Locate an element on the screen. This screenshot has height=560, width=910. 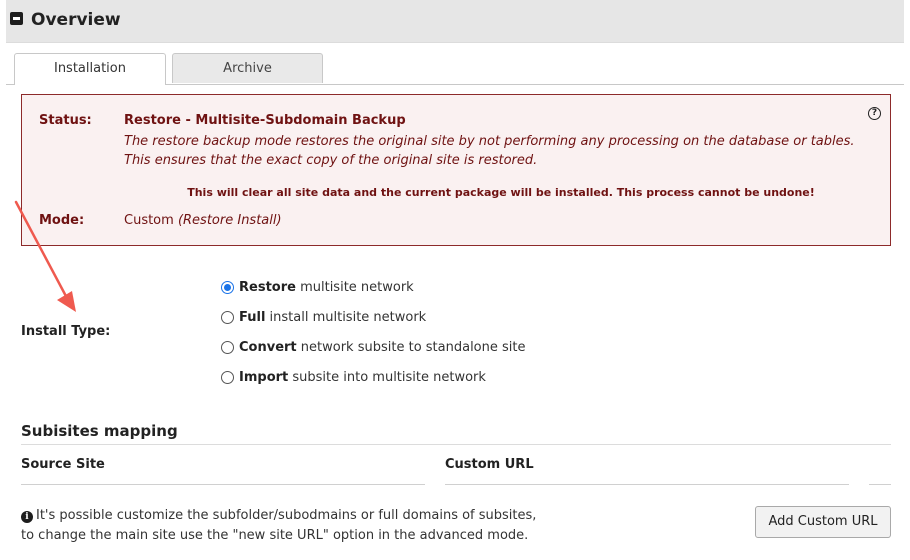
source-site-header: Source Site is located at coordinates (63, 464).